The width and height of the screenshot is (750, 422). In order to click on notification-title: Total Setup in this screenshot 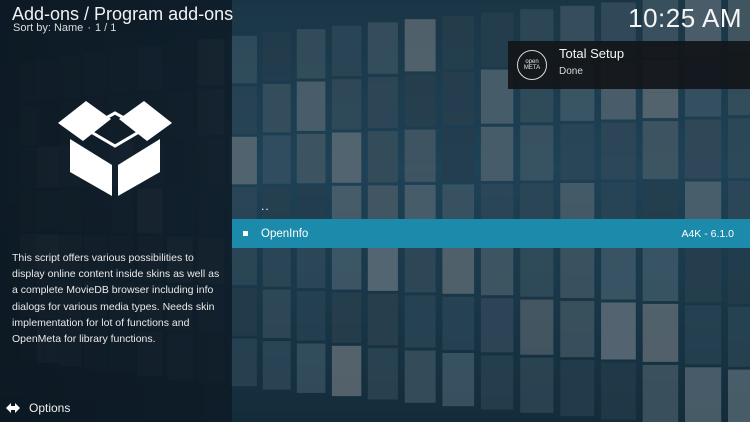, I will do `click(592, 53)`.